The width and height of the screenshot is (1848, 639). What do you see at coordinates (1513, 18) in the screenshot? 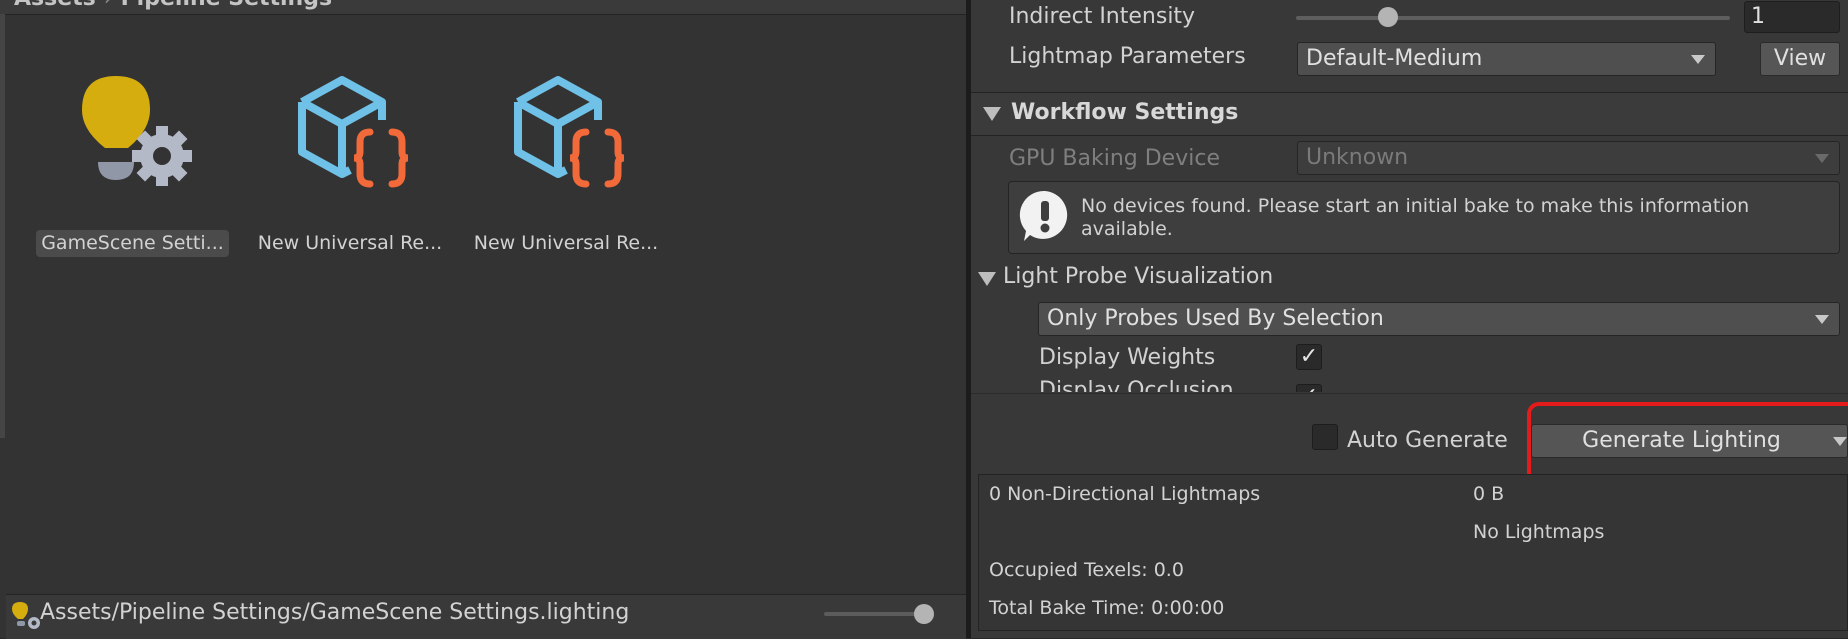
I see `indirect-intensity-slider-track` at bounding box center [1513, 18].